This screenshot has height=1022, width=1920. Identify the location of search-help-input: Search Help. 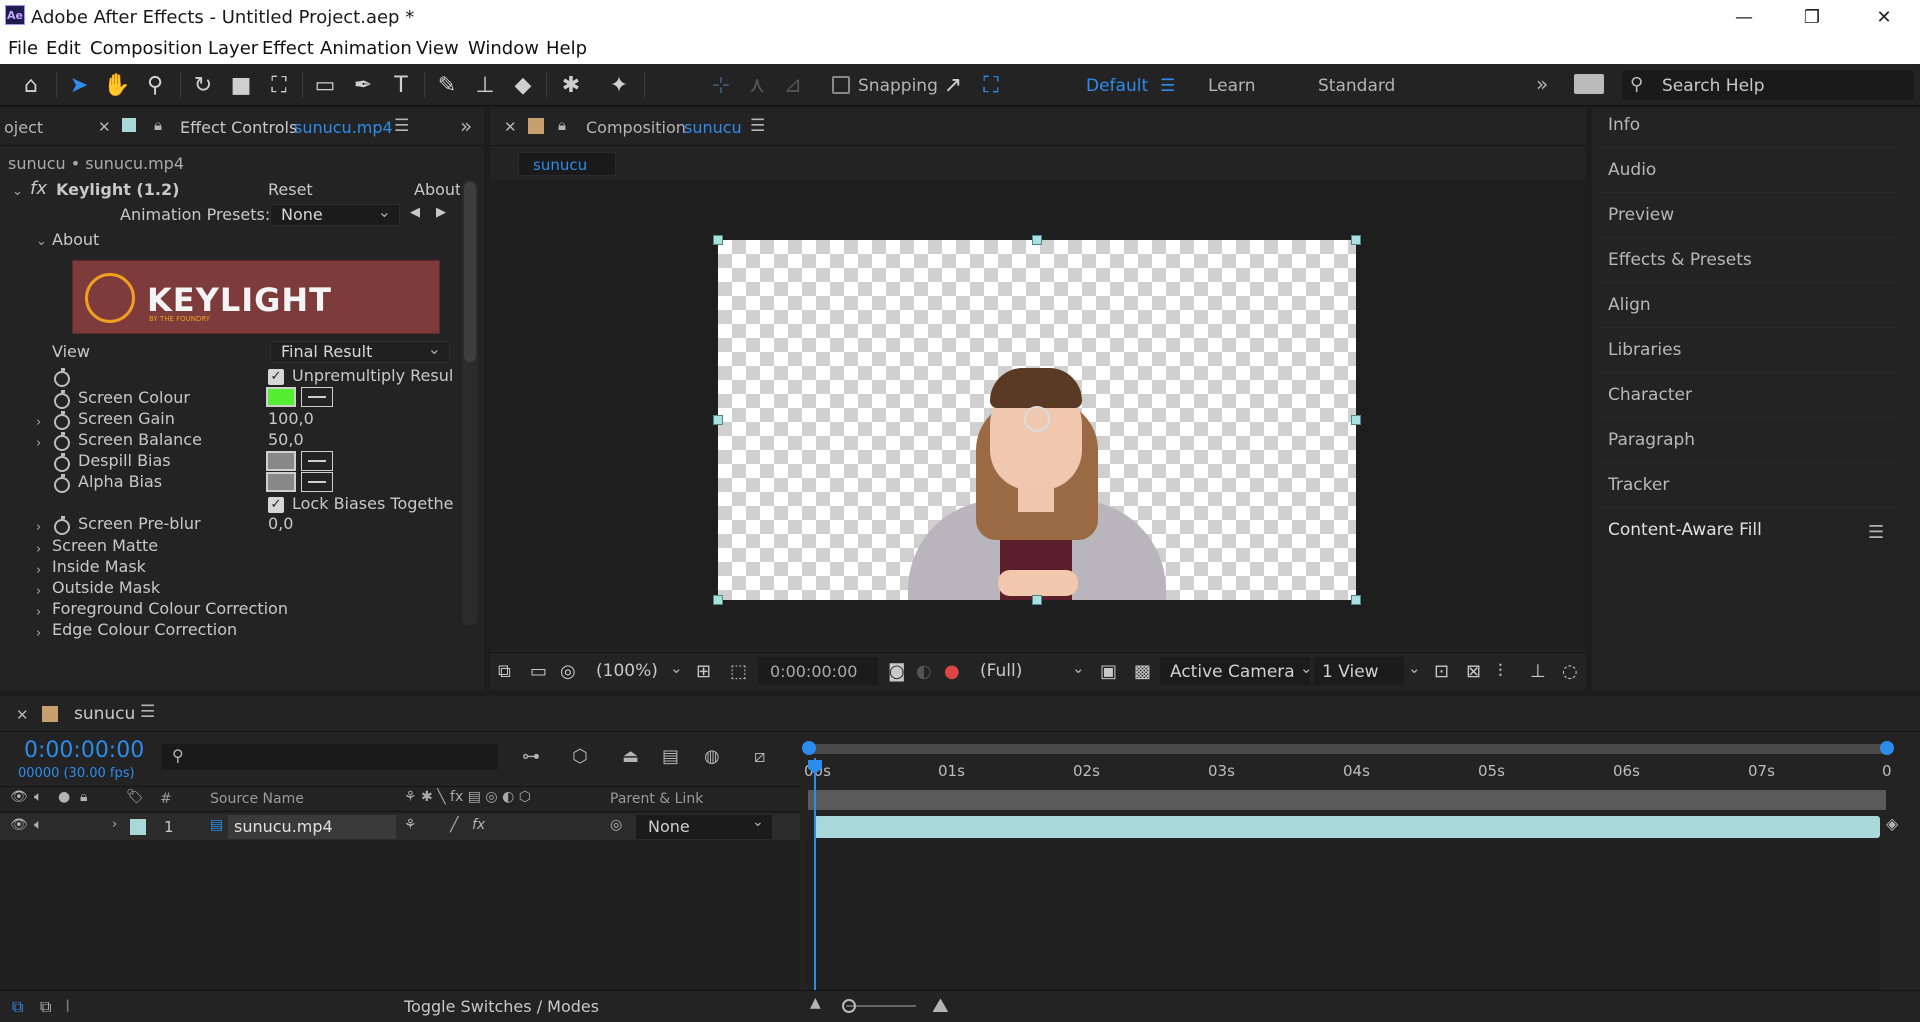
(1713, 86).